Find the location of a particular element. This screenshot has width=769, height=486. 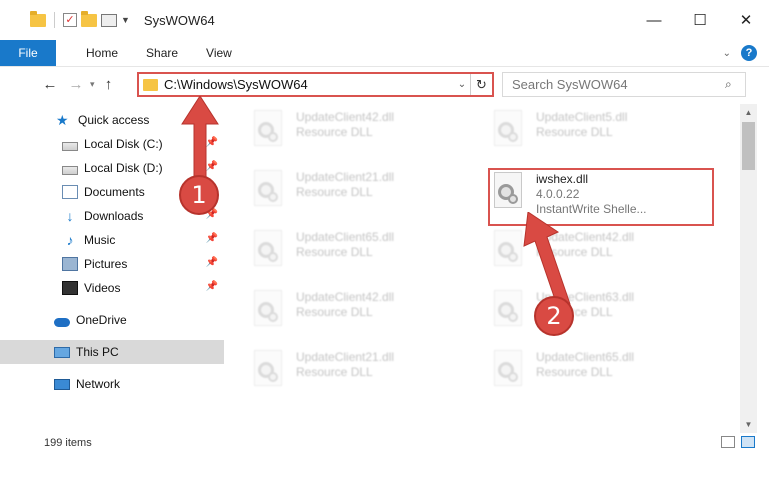

title-bar: ✓ ▼ SysWOW64 — ☐ ✕ is located at coordinates (384, 20).